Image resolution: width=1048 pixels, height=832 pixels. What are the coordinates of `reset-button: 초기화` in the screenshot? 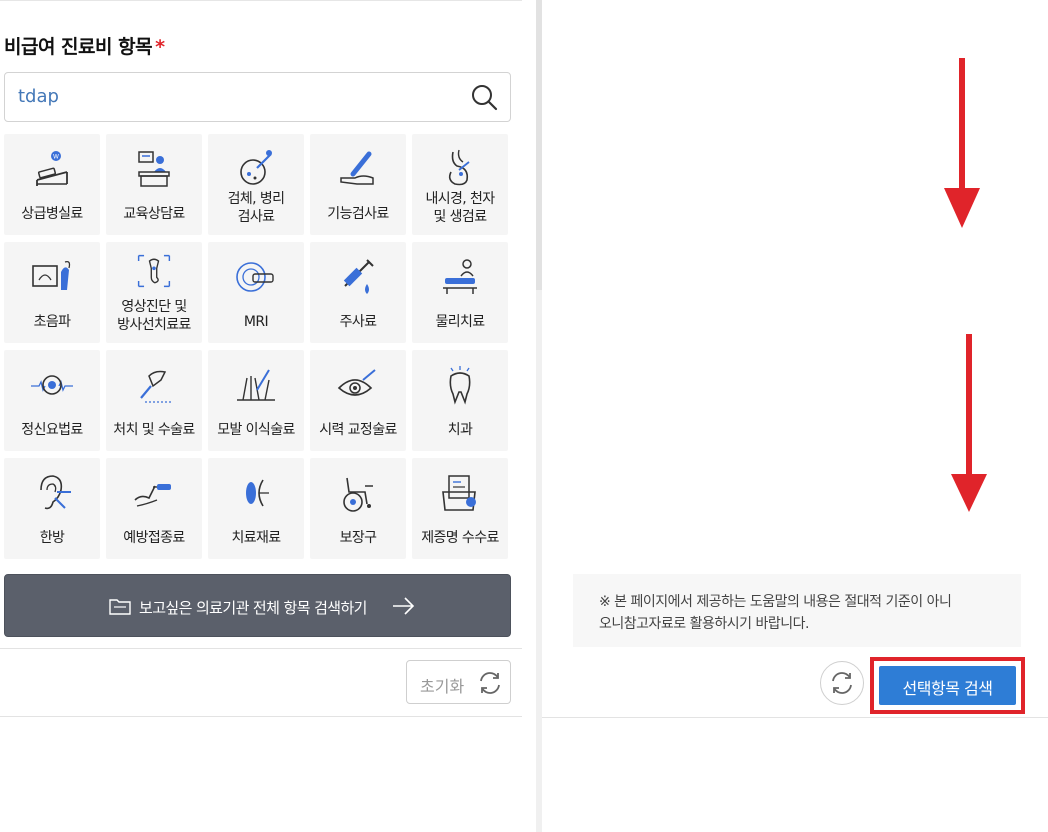 It's located at (458, 682).